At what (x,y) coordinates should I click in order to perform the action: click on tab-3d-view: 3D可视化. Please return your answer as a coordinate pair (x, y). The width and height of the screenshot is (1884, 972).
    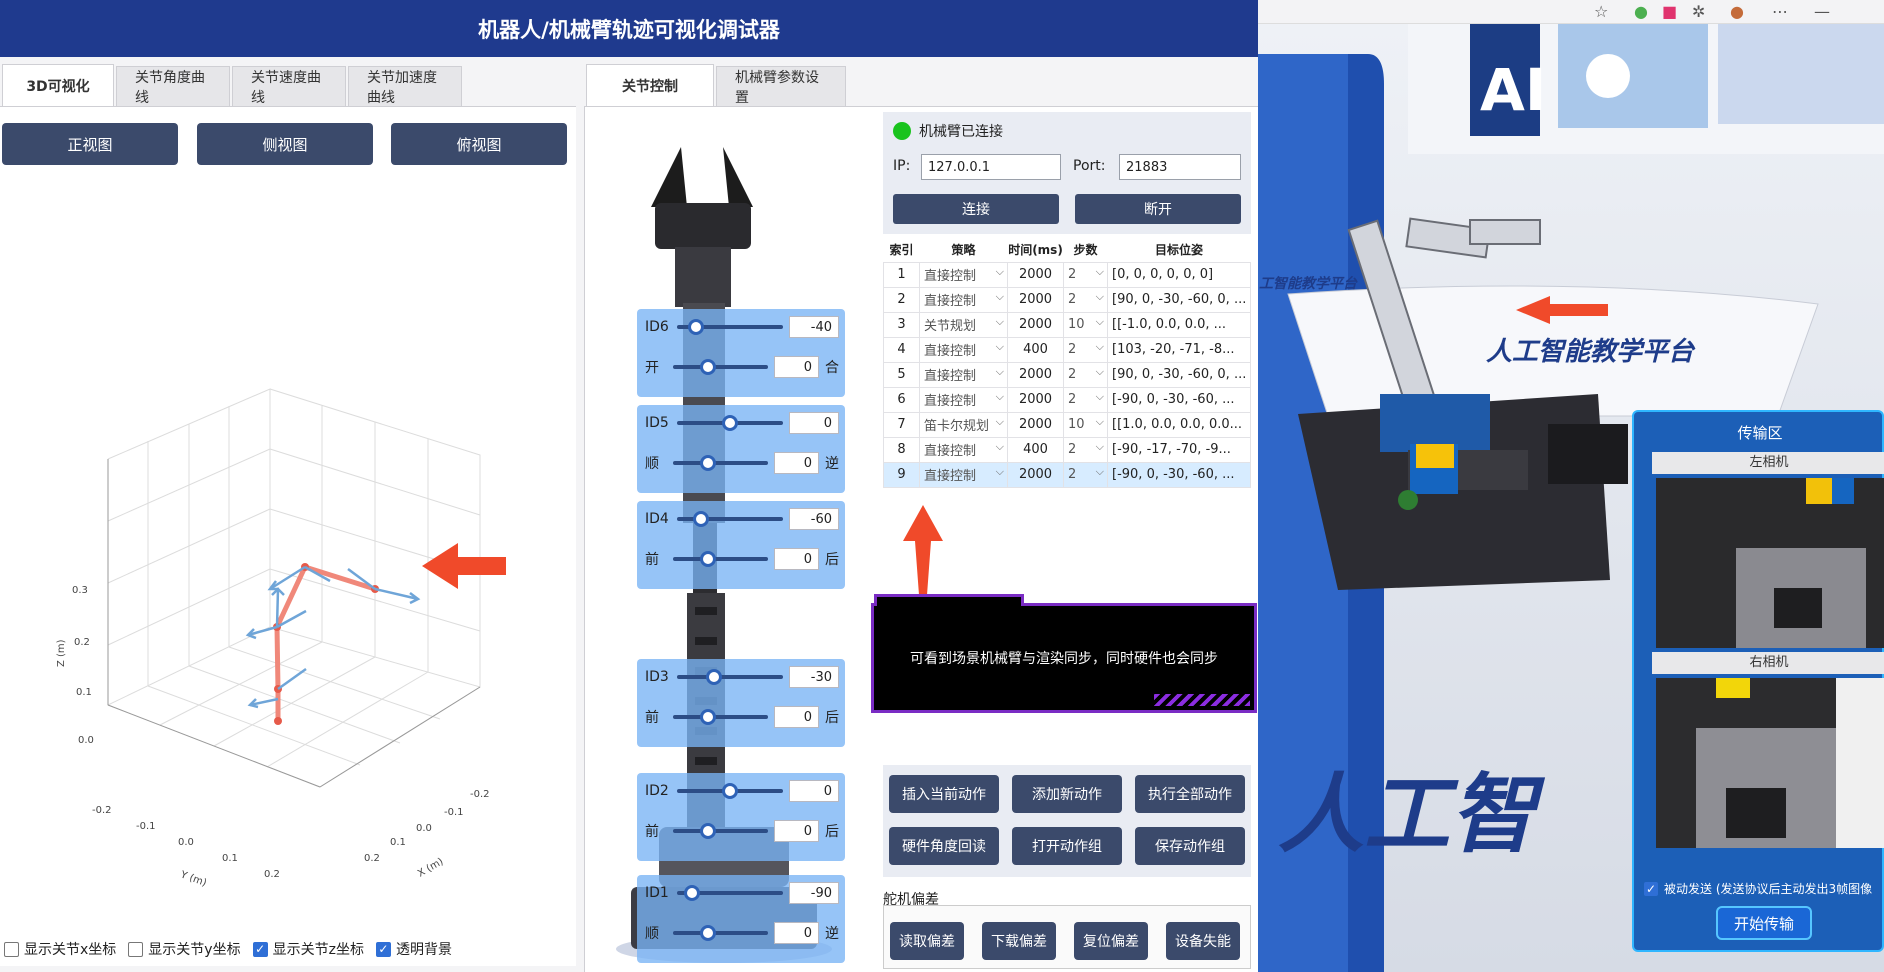
    Looking at the image, I should click on (58, 85).